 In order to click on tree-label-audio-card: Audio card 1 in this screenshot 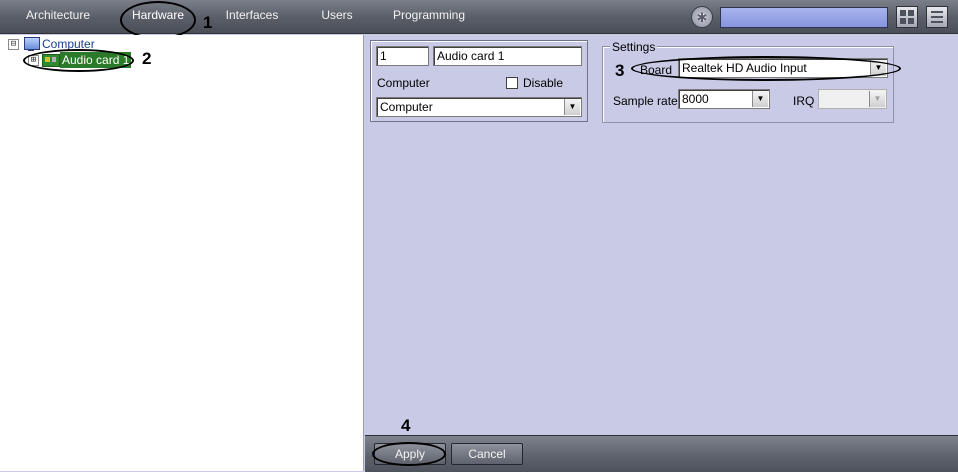, I will do `click(96, 60)`.